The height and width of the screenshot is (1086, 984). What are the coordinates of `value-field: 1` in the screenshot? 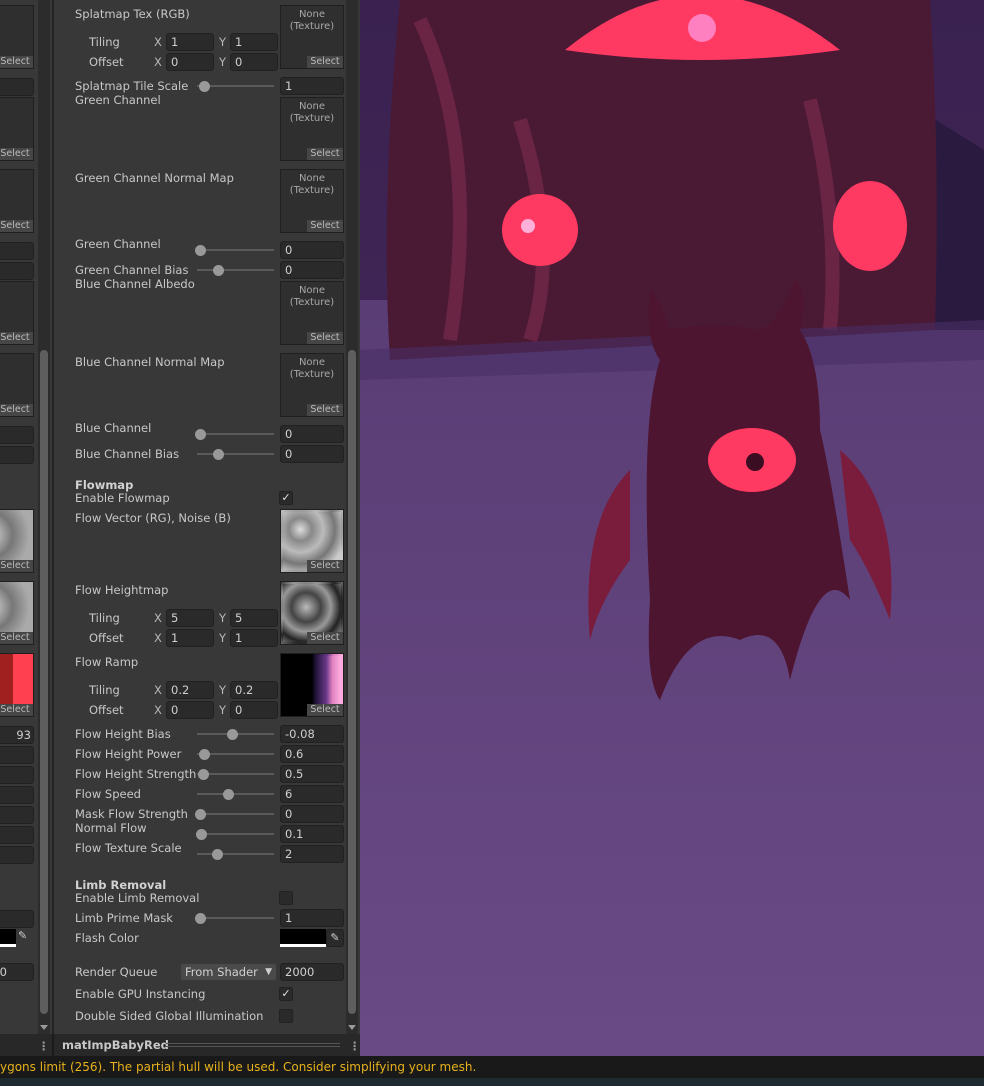 It's located at (312, 86).